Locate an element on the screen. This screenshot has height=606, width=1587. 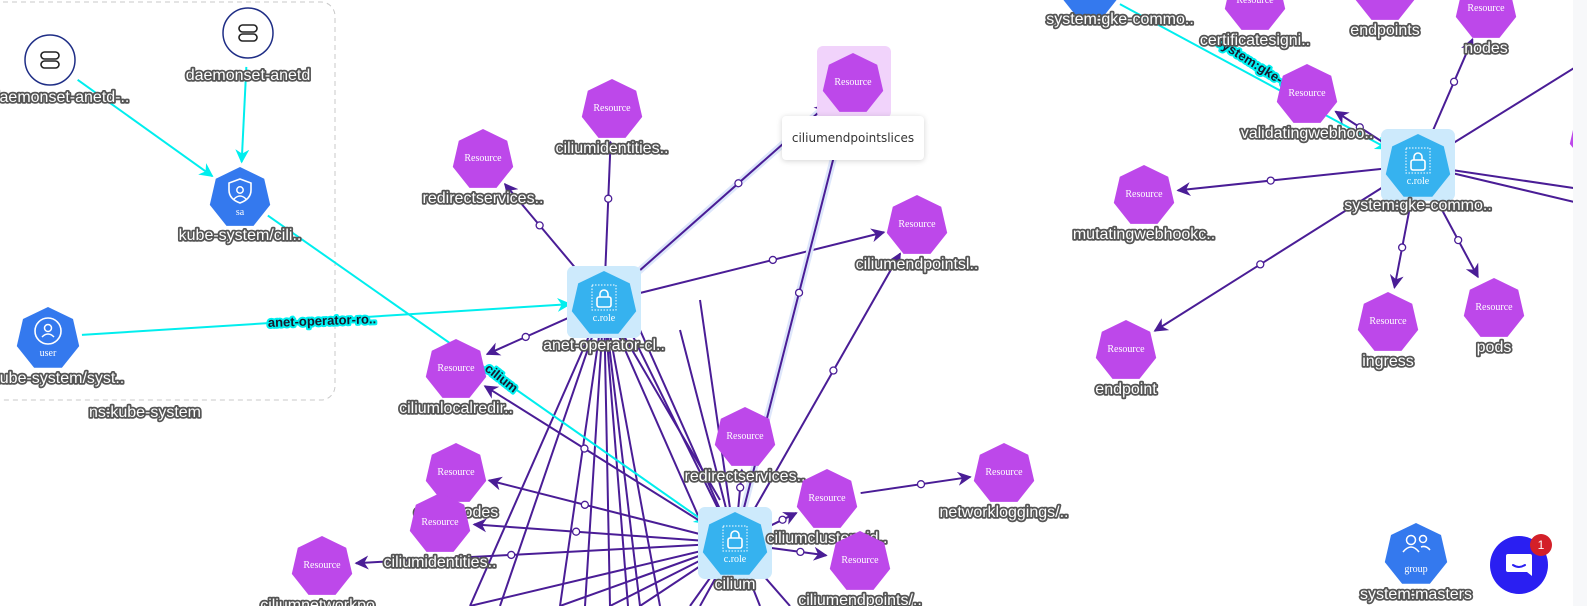
node-label: nodes is located at coordinates (1486, 48).